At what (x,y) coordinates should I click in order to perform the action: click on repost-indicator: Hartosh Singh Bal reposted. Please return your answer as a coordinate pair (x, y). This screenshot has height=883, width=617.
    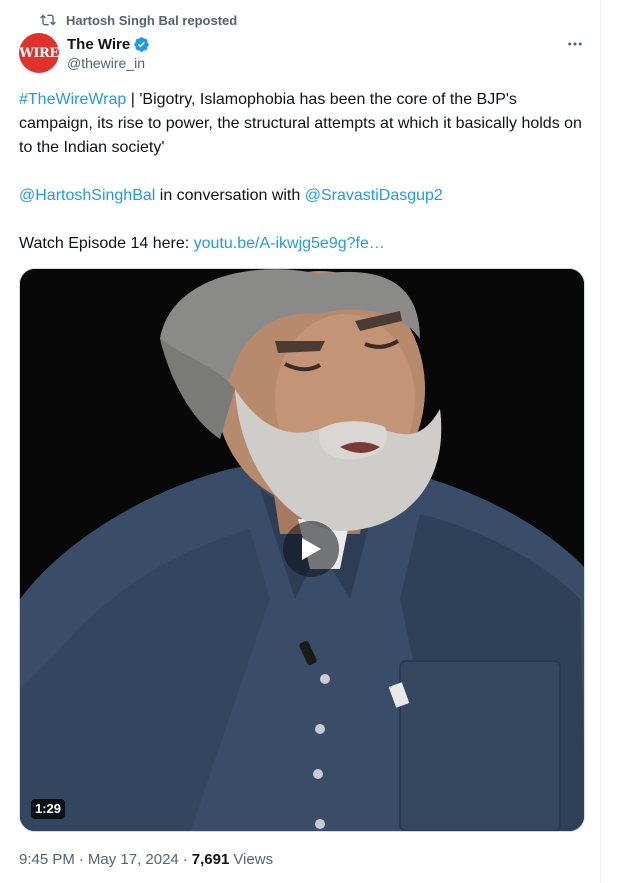
    Looking at the image, I should click on (138, 20).